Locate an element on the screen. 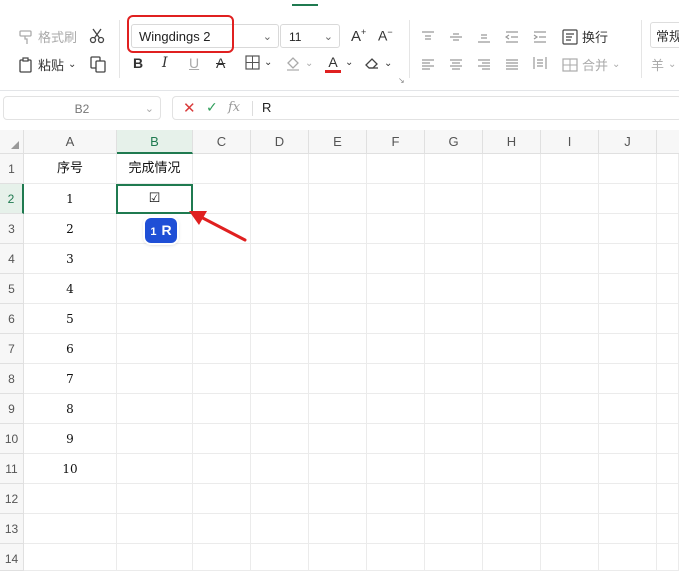 This screenshot has width=679, height=574. font-size-select: 11 ⌄ is located at coordinates (310, 36).